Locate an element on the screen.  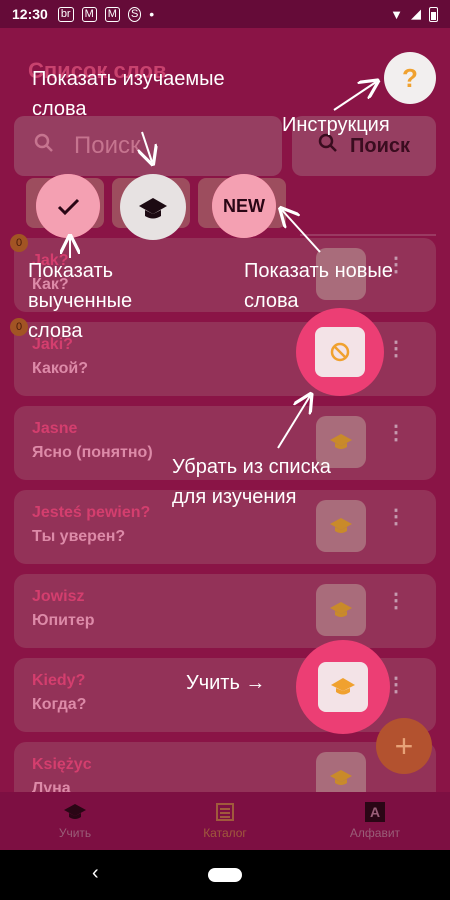
check-icon is located at coordinates (68, 207).